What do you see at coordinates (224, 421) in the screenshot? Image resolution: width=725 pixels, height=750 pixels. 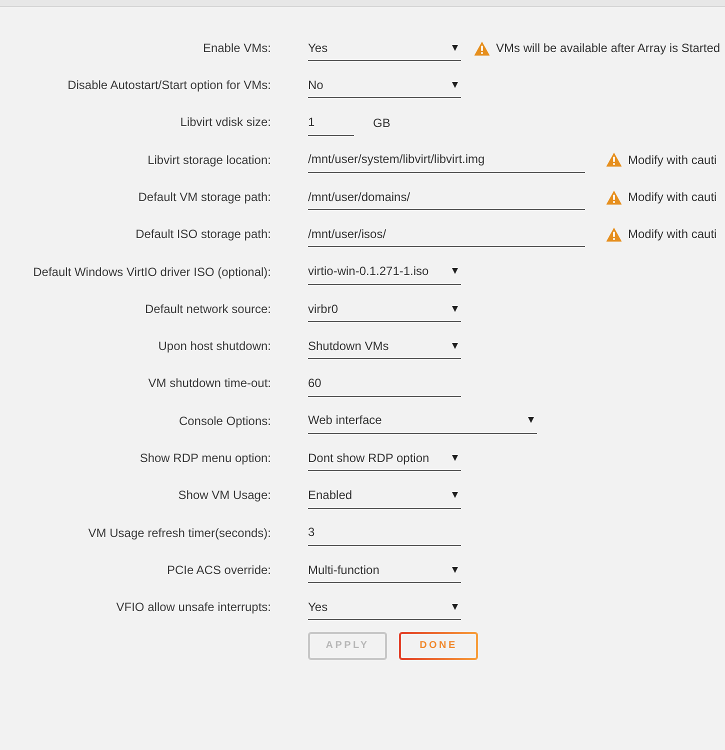 I see `setting-label: Console Options:` at bounding box center [224, 421].